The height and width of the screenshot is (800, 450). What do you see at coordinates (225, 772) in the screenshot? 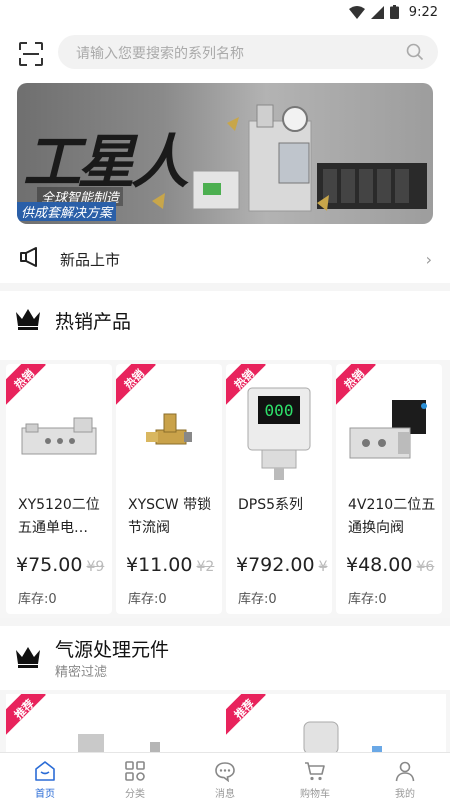
I see `message-icon` at bounding box center [225, 772].